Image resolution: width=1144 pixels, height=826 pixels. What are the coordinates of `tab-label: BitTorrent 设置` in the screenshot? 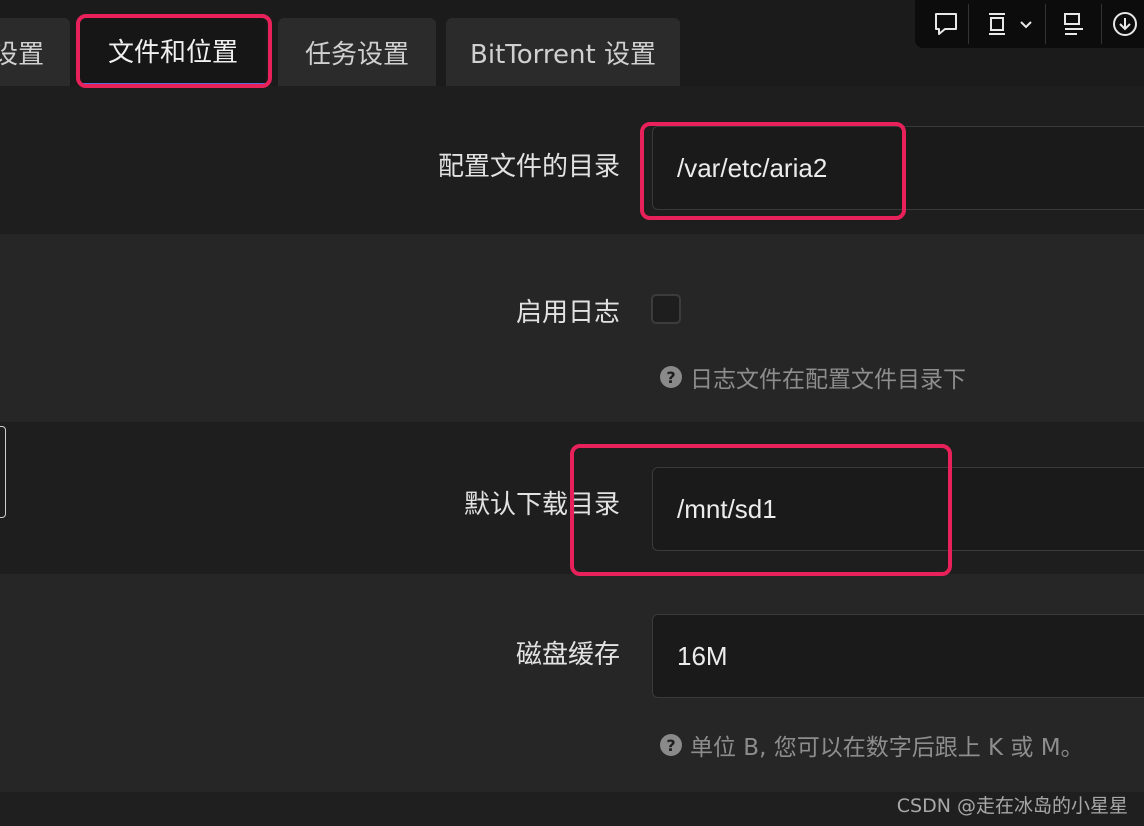 It's located at (563, 54).